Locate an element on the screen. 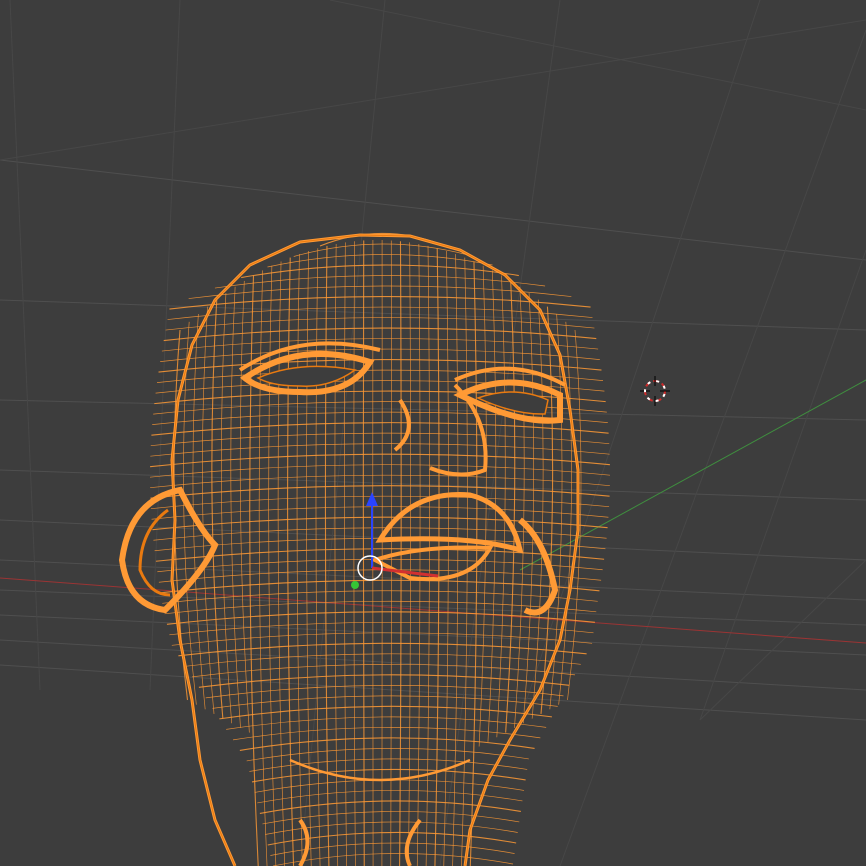  y-axis-line is located at coordinates (692, 475).